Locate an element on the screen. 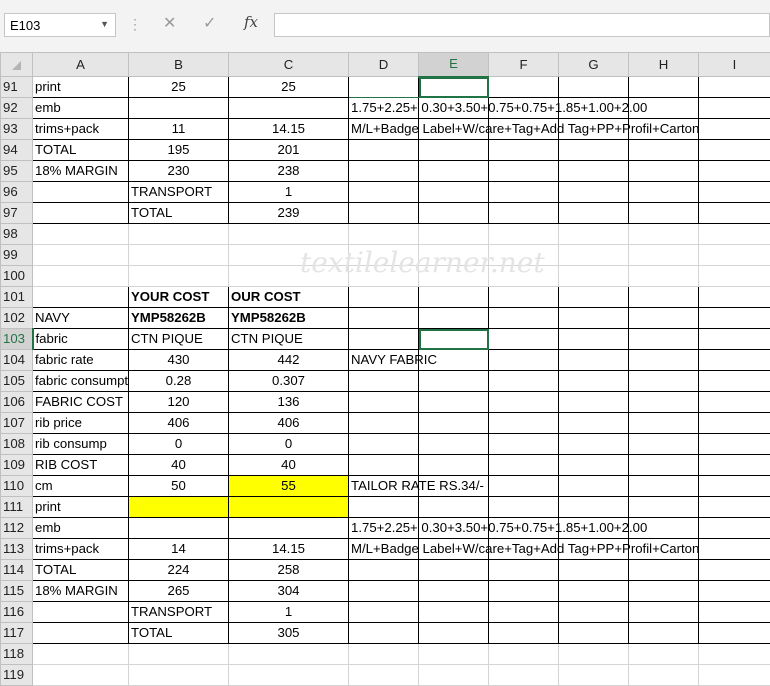 The image size is (770, 686). name-box: E103 ▼ is located at coordinates (60, 25).